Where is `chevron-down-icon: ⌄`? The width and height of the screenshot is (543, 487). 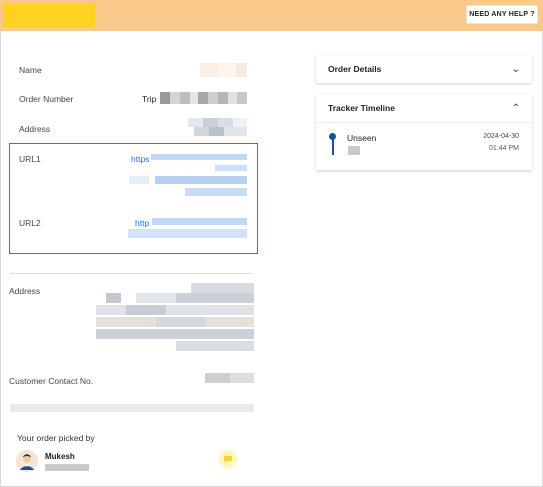 chevron-down-icon: ⌄ is located at coordinates (516, 69).